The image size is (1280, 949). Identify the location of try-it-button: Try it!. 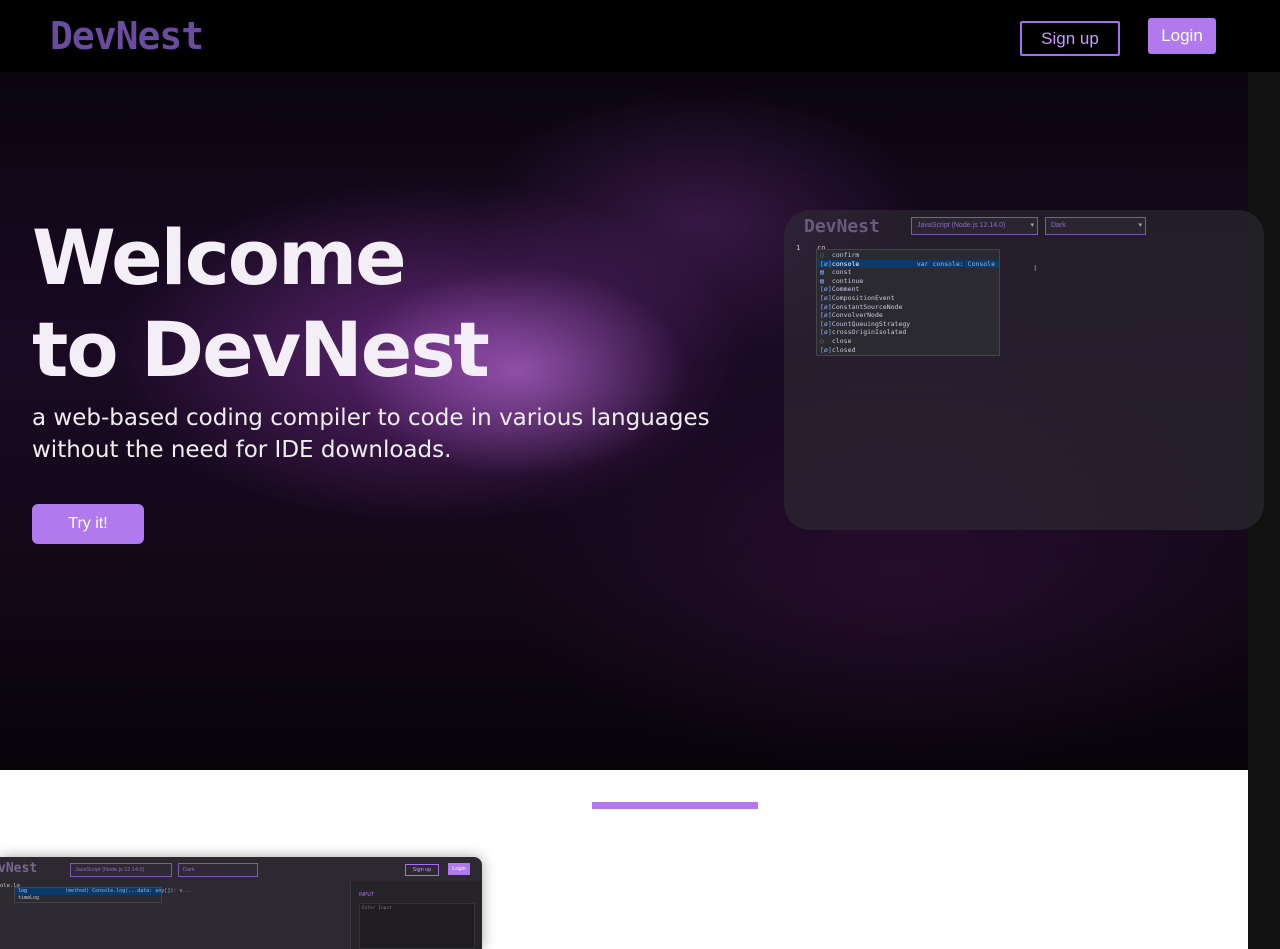
(88, 524).